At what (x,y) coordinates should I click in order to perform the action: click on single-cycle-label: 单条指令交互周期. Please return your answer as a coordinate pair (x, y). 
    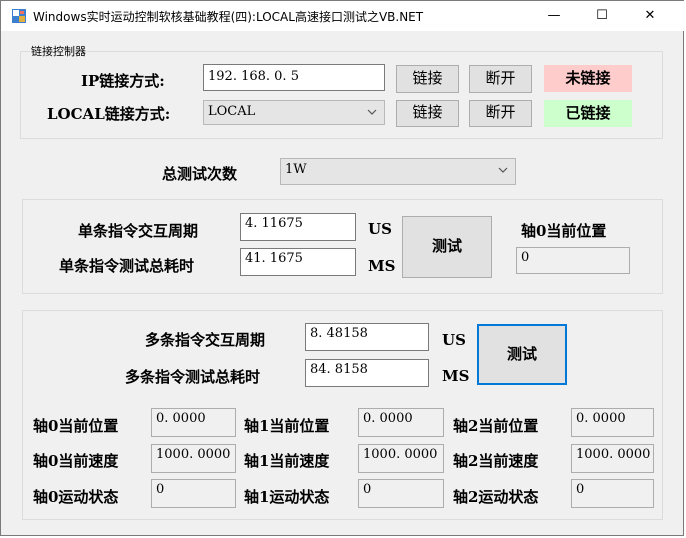
    Looking at the image, I should click on (138, 231).